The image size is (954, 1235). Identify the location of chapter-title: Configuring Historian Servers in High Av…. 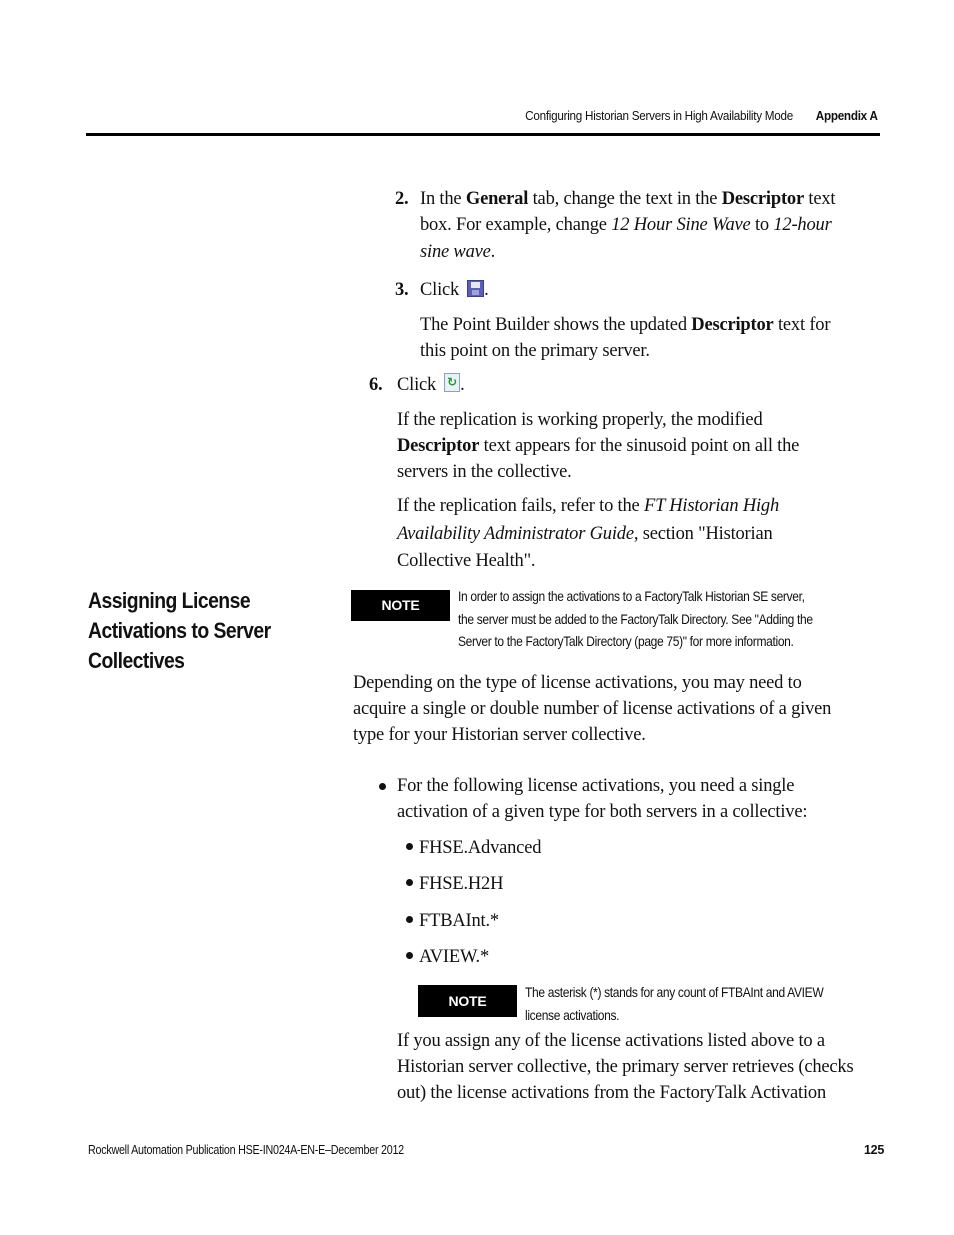
(659, 115).